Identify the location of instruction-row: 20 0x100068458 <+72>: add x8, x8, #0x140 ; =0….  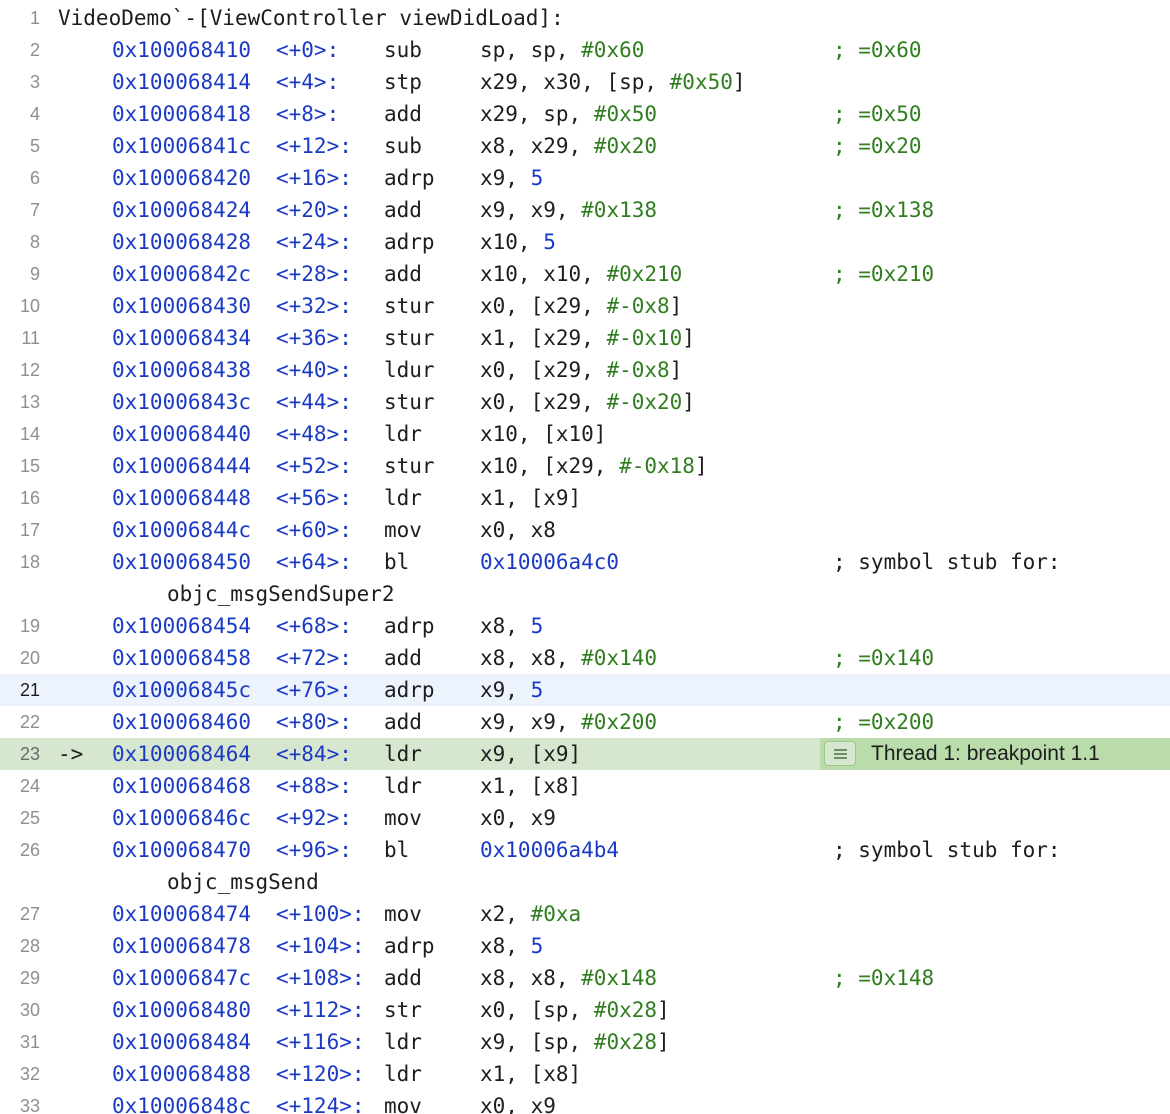
(585, 658).